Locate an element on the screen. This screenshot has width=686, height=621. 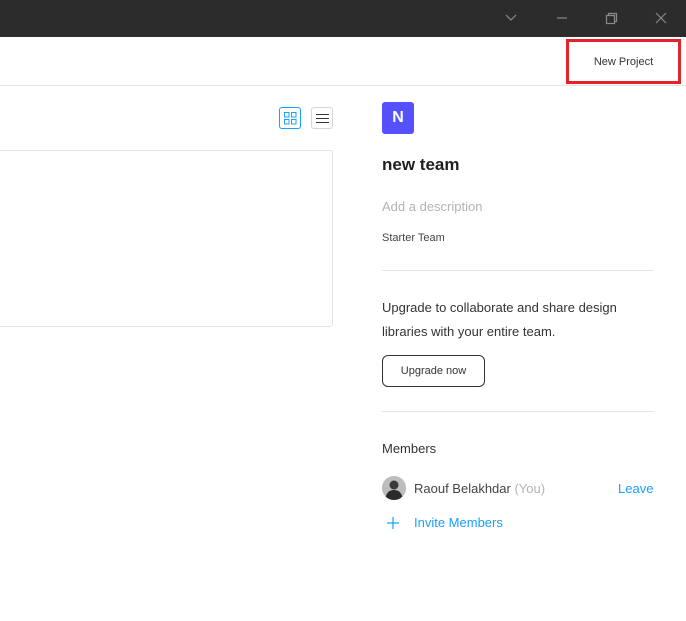
members-heading: Members is located at coordinates (409, 448).